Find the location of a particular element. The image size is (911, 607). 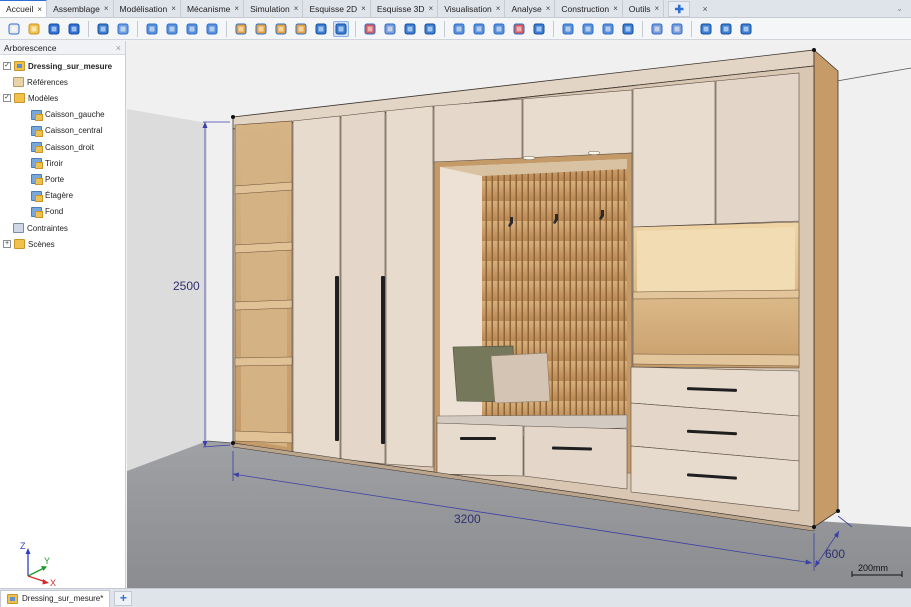

section-icon is located at coordinates (390, 29).